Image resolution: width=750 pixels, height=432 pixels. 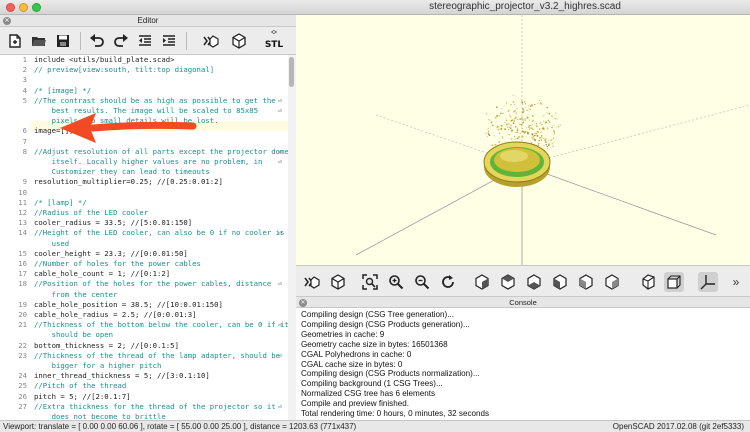 What do you see at coordinates (22, 406) in the screenshot?
I see `line-number: 27` at bounding box center [22, 406].